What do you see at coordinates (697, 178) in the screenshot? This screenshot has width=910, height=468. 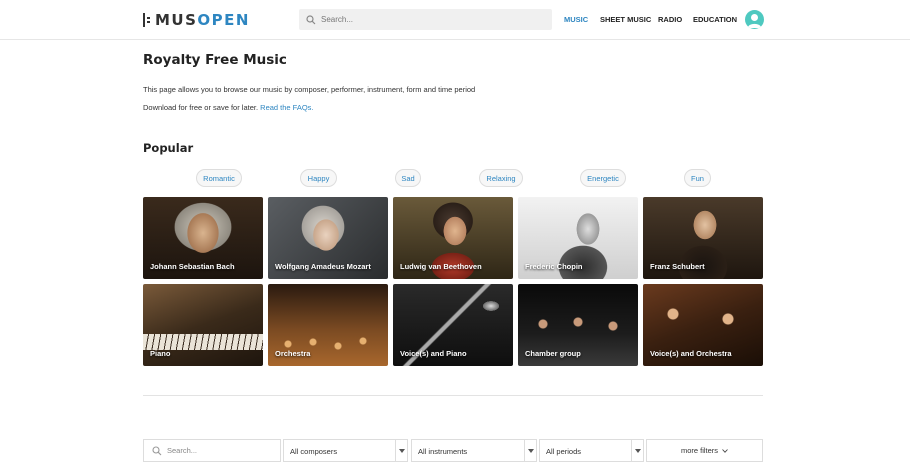 I see `mood-fun: Fun` at bounding box center [697, 178].